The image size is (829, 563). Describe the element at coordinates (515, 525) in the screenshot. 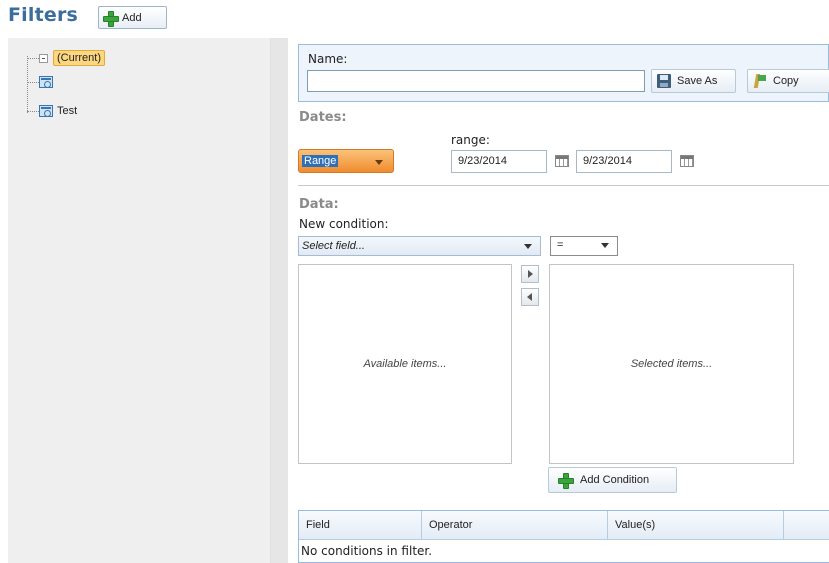

I see `column-header-operator: Operator` at that location.